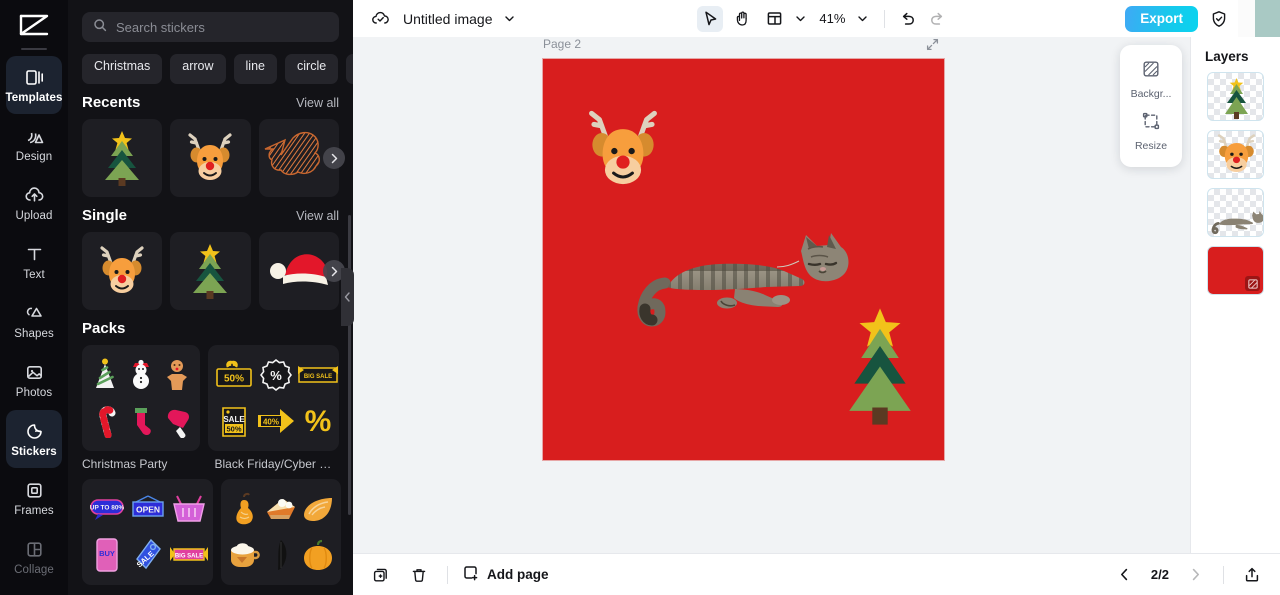 The width and height of the screenshot is (1280, 595). What do you see at coordinates (1151, 132) in the screenshot?
I see `resize-button: Resize` at bounding box center [1151, 132].